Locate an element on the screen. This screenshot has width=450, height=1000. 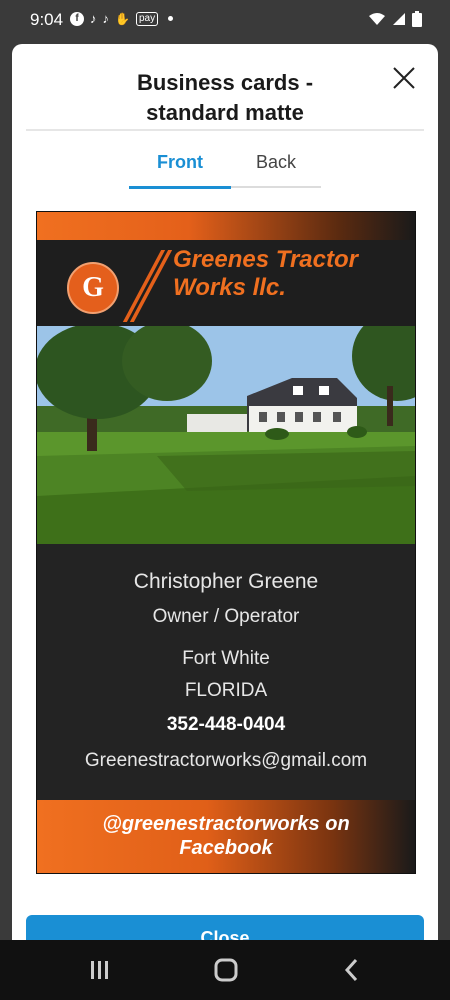
system-navigation-bar is located at coordinates (225, 970).